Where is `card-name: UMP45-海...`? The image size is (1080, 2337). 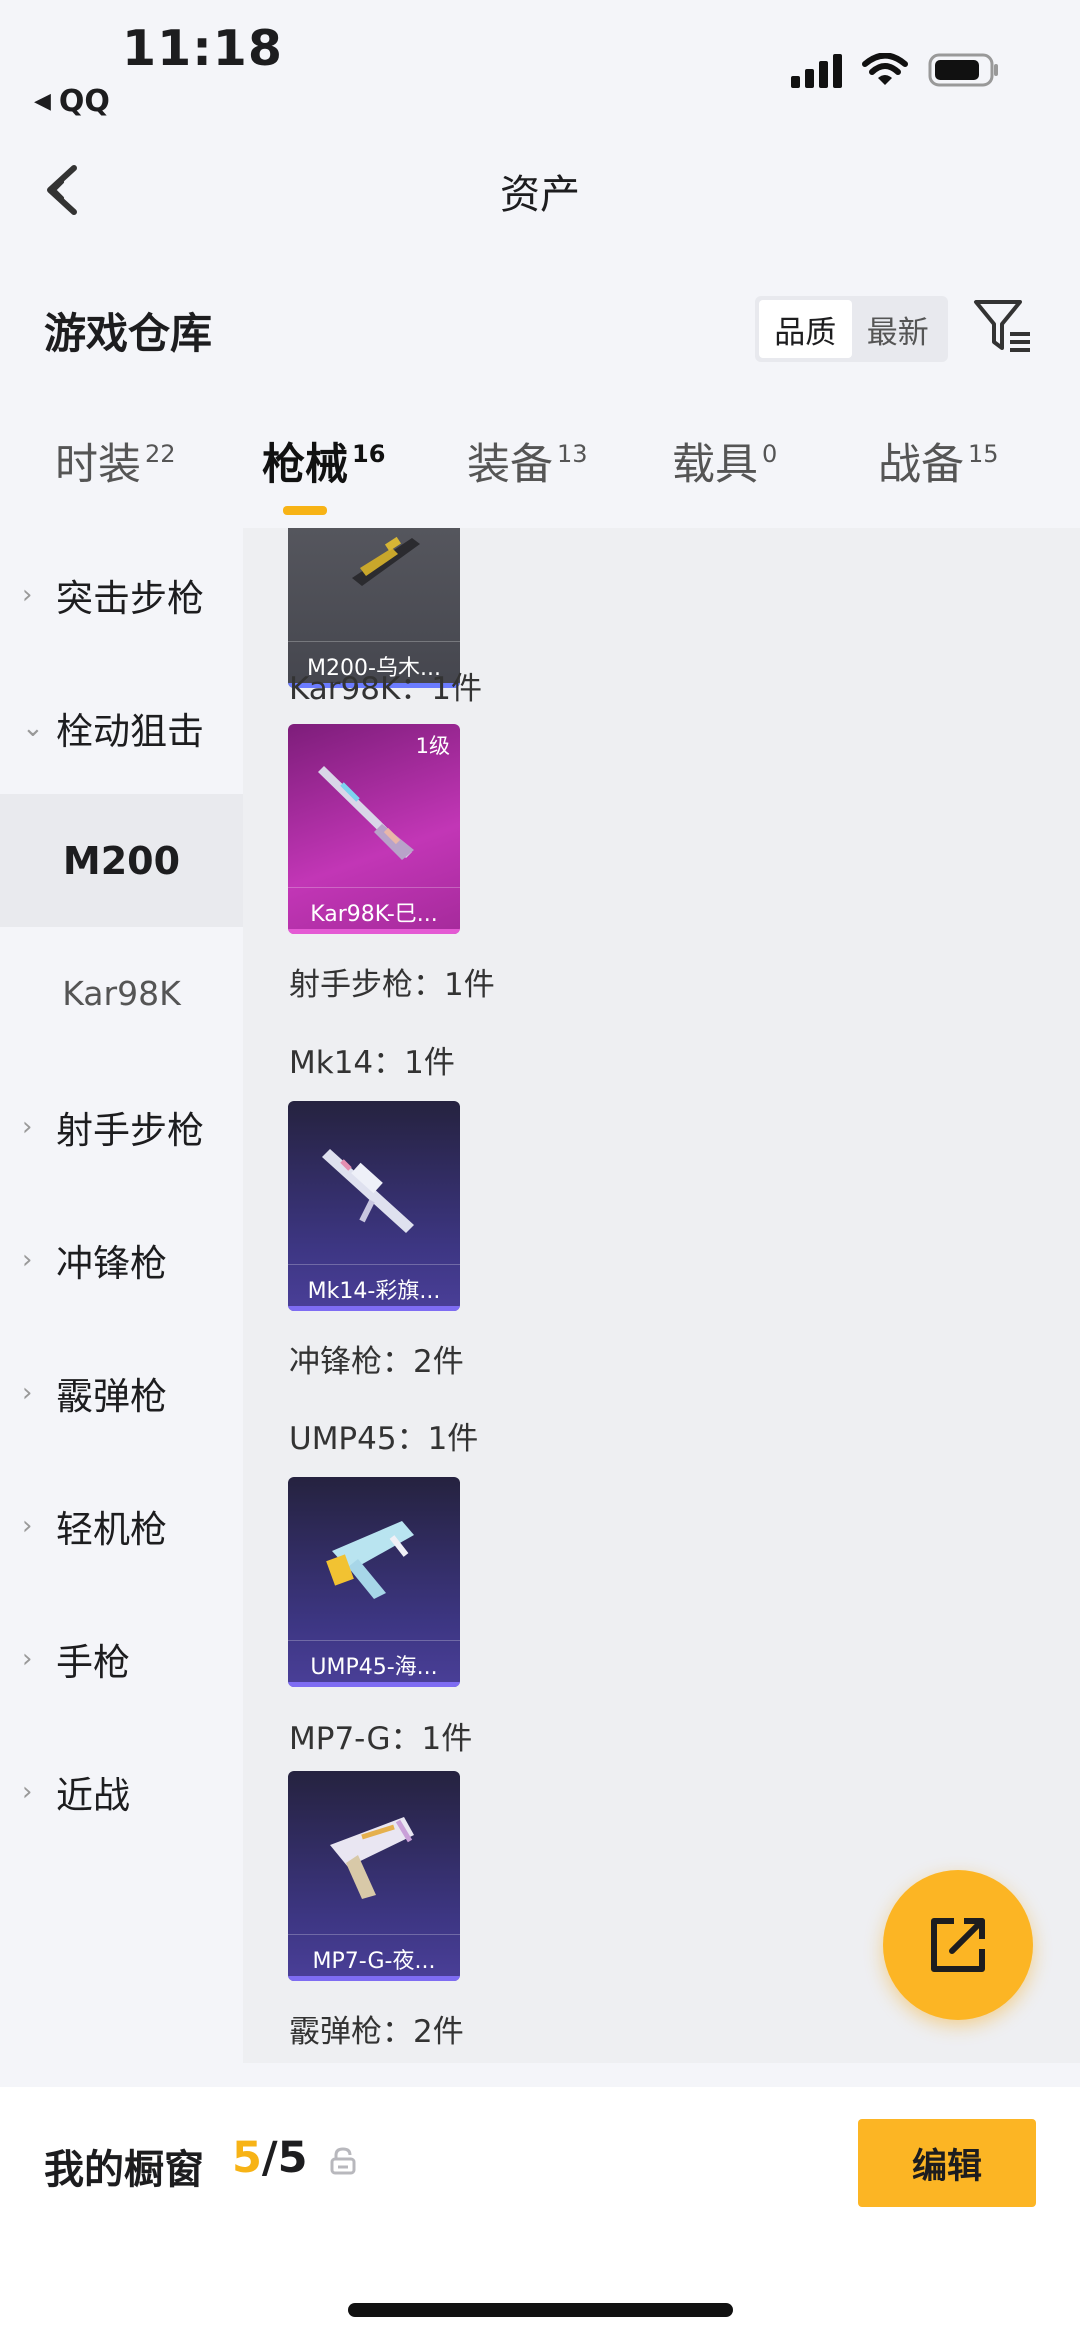 card-name: UMP45-海... is located at coordinates (374, 1667).